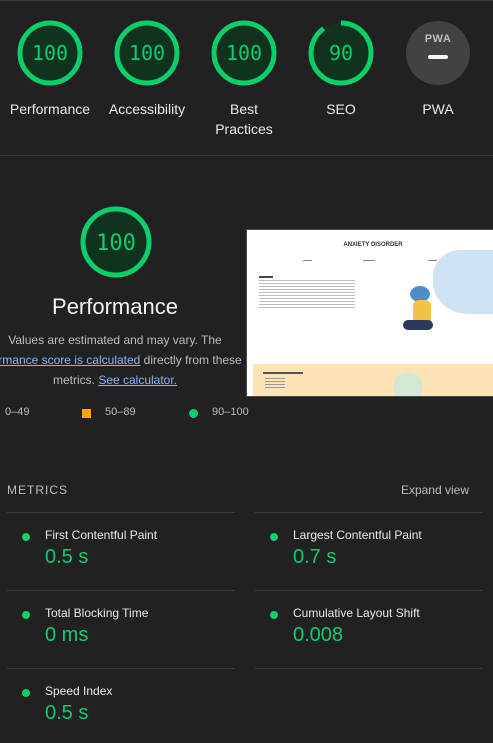 The height and width of the screenshot is (743, 493). I want to click on pwa-badge-icon: PWA, so click(438, 53).